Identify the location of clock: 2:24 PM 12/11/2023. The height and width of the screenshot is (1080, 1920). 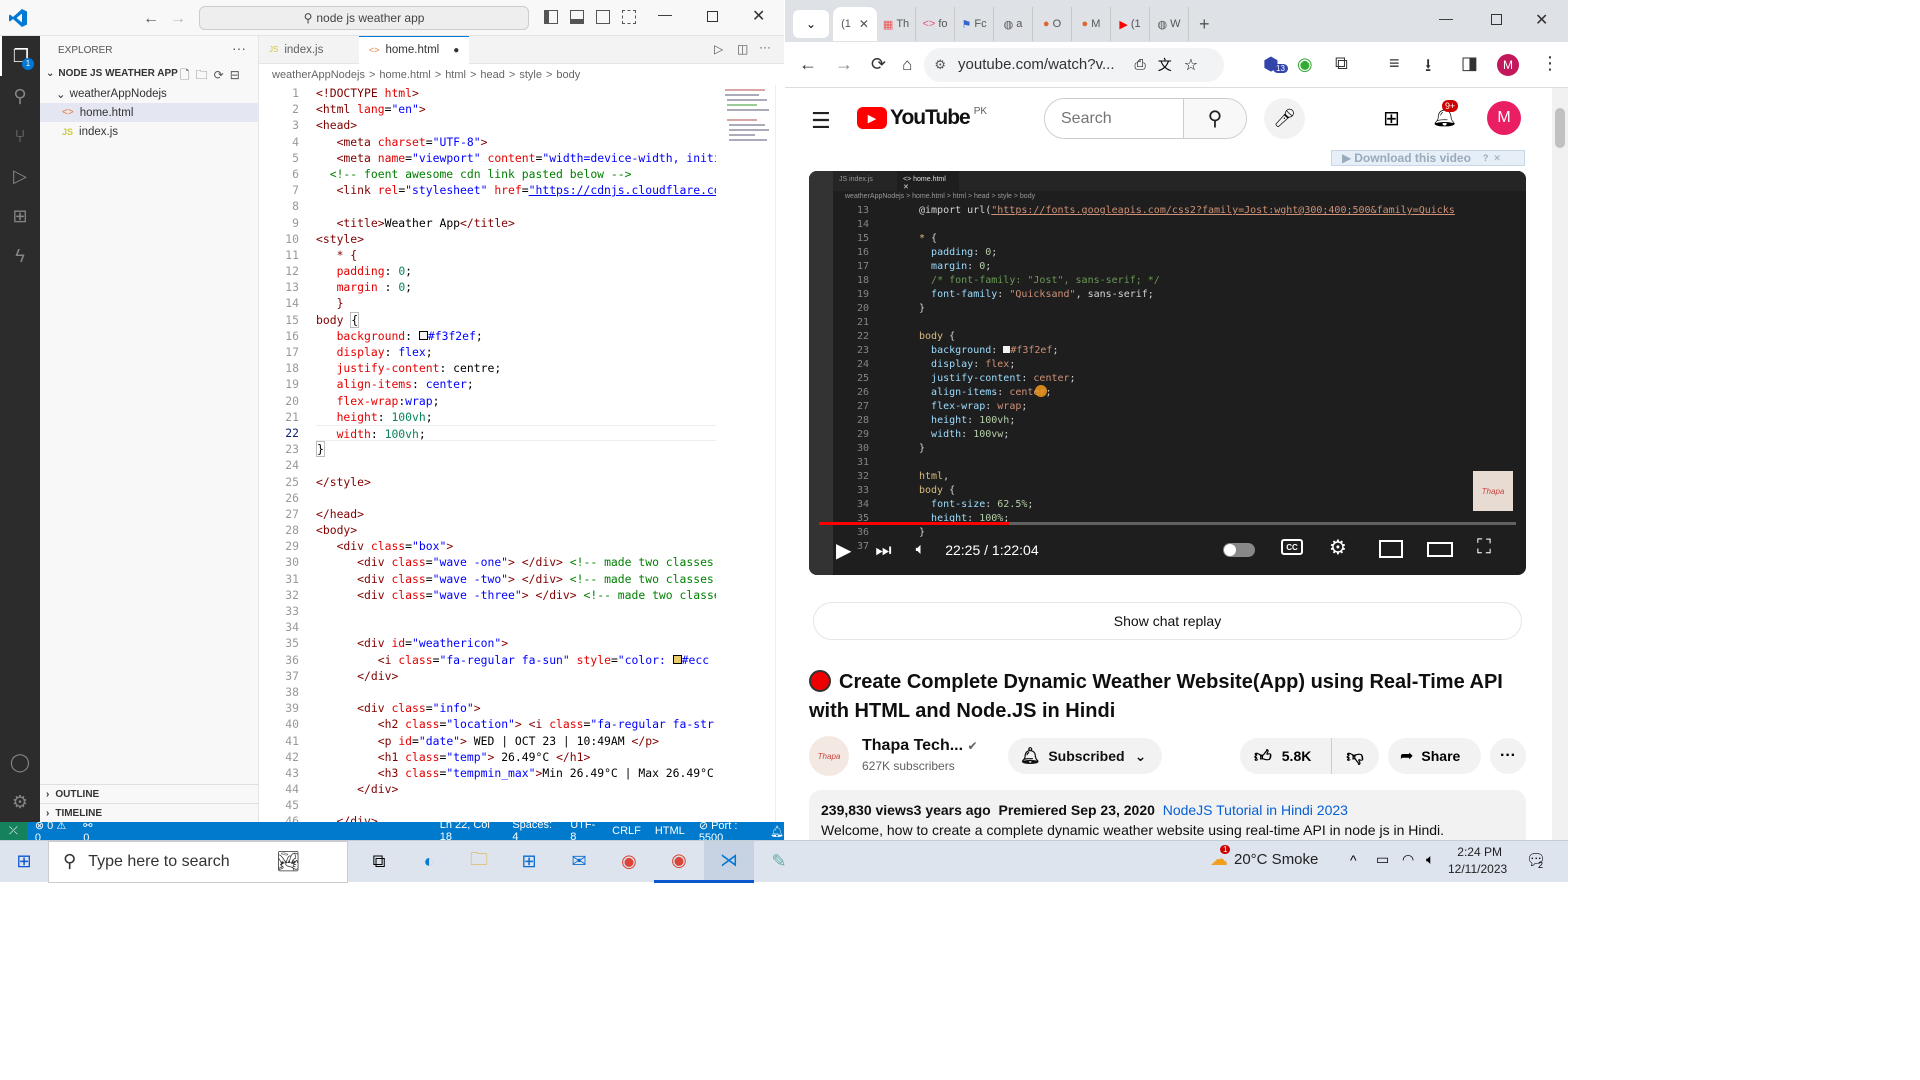
(1477, 860).